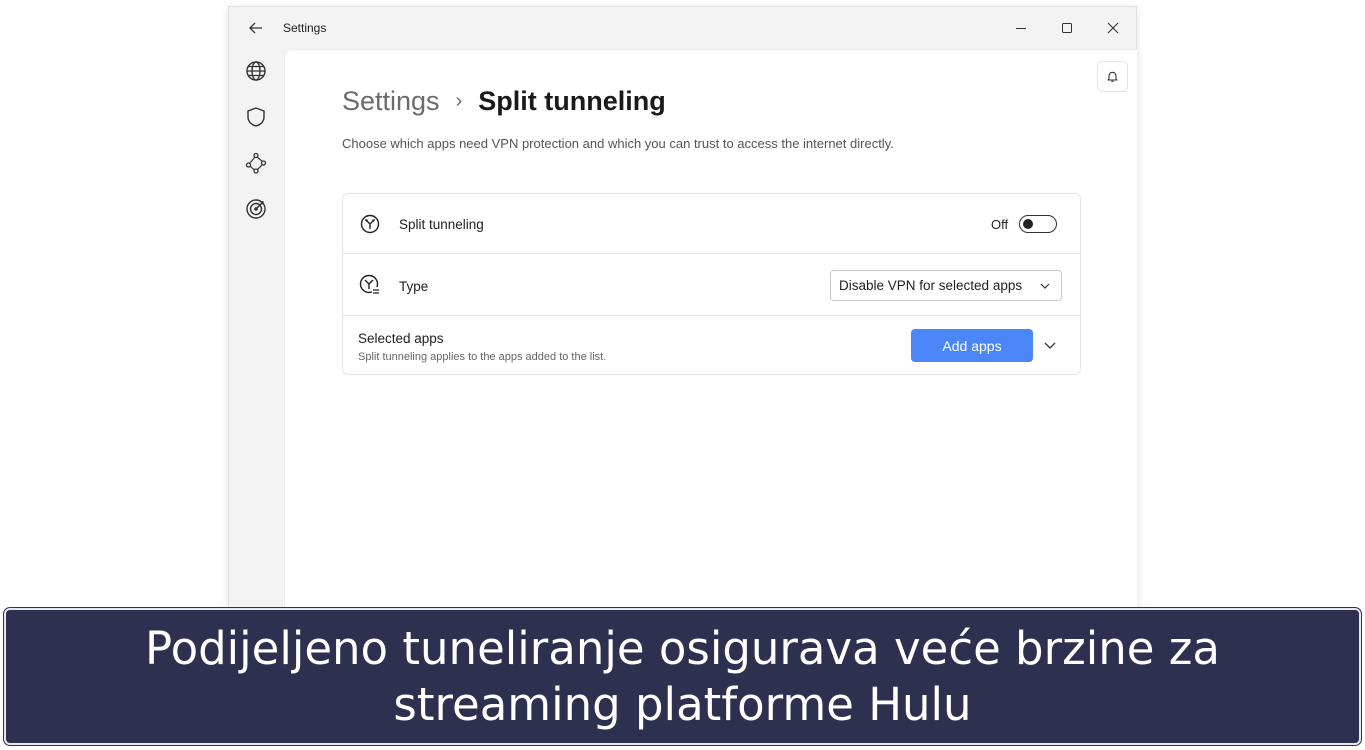 This screenshot has height=750, width=1365. I want to click on minimize-icon, so click(1021, 28).